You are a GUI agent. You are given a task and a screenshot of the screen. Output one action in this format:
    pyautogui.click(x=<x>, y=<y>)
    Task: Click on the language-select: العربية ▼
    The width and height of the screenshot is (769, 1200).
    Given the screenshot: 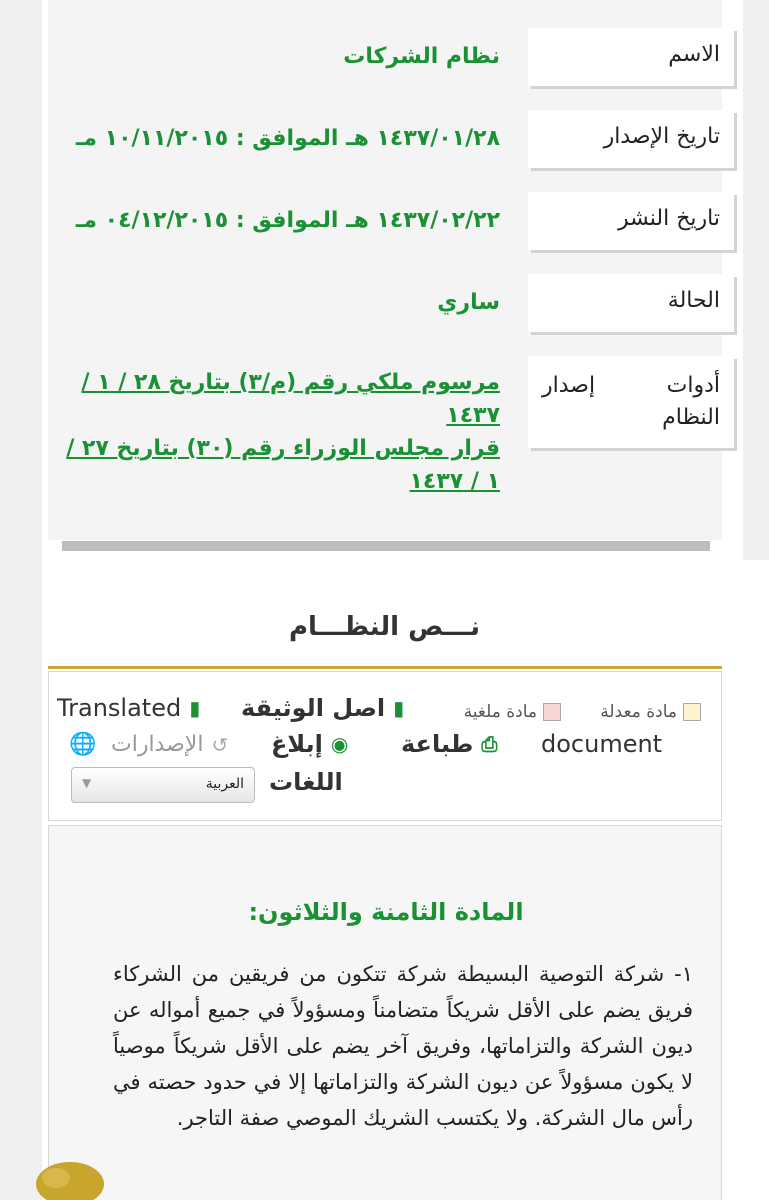 What is the action you would take?
    pyautogui.click(x=163, y=785)
    